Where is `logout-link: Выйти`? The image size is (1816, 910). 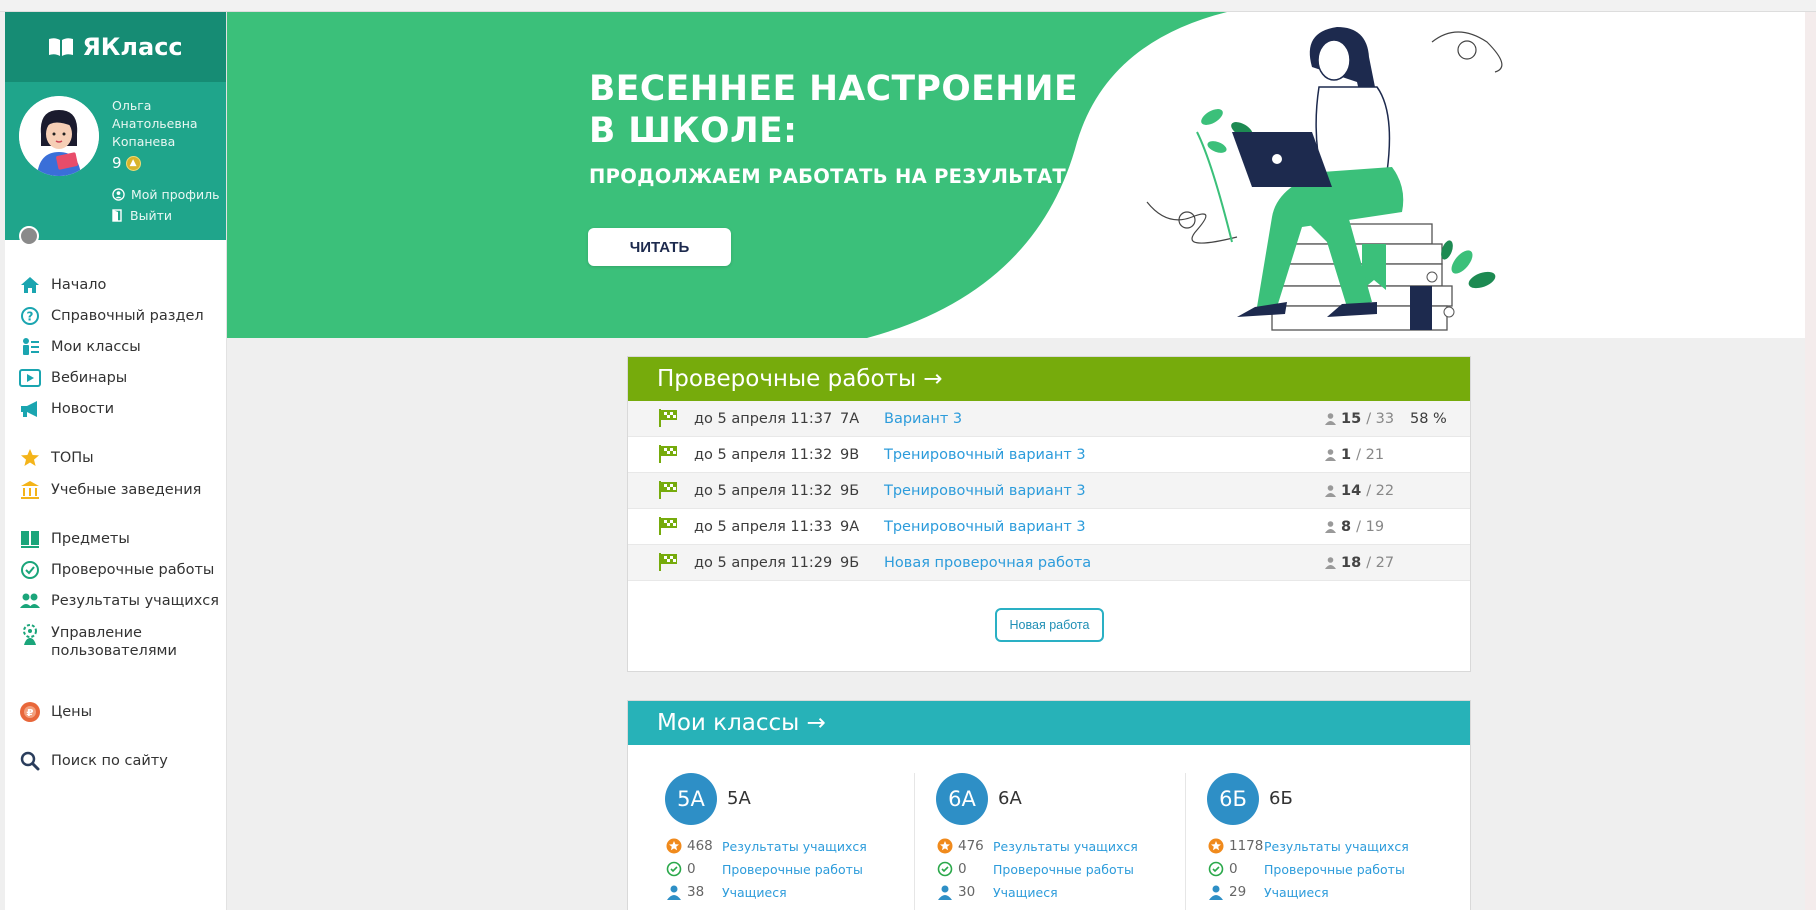 logout-link: Выйти is located at coordinates (142, 215).